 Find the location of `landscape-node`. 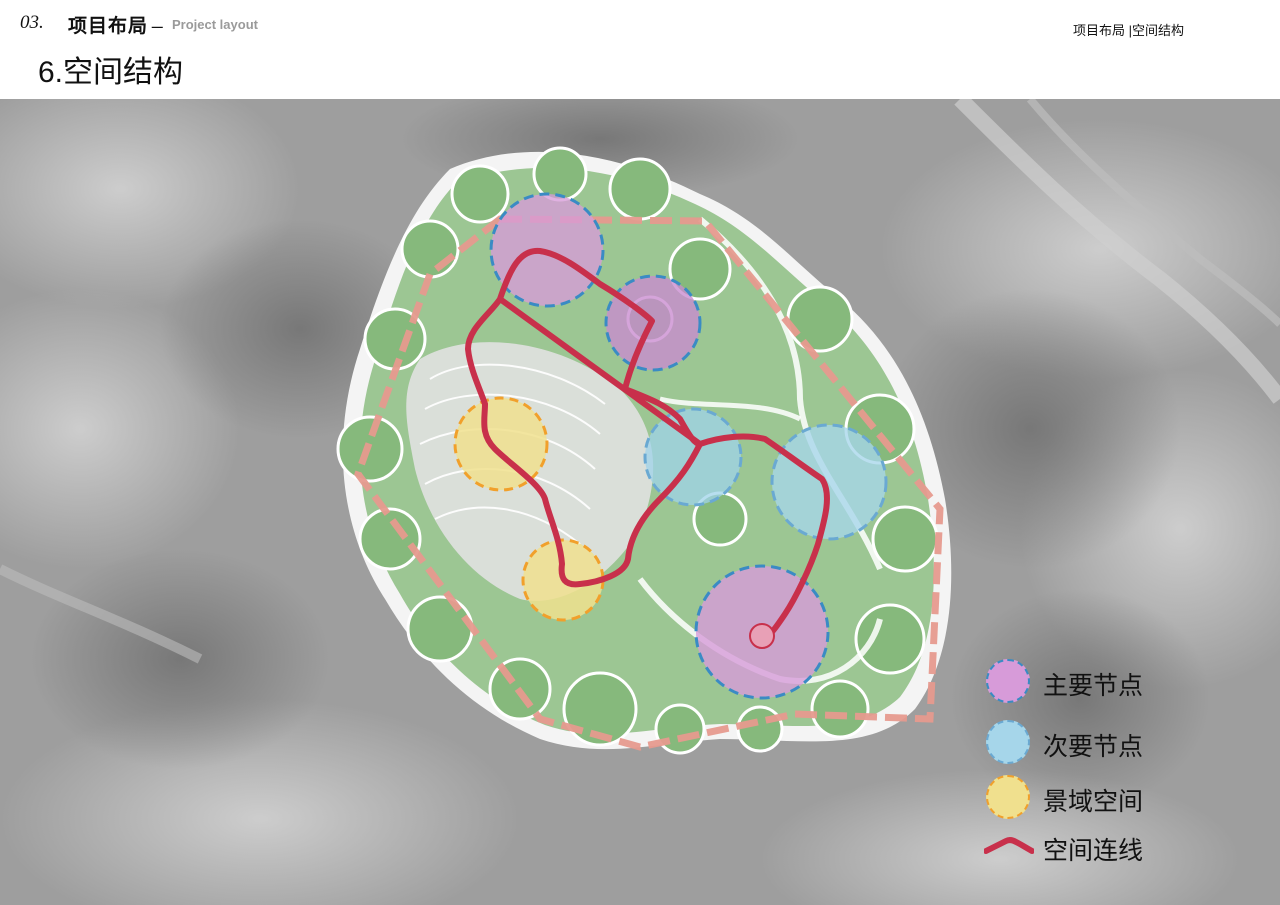

landscape-node is located at coordinates (501, 444).